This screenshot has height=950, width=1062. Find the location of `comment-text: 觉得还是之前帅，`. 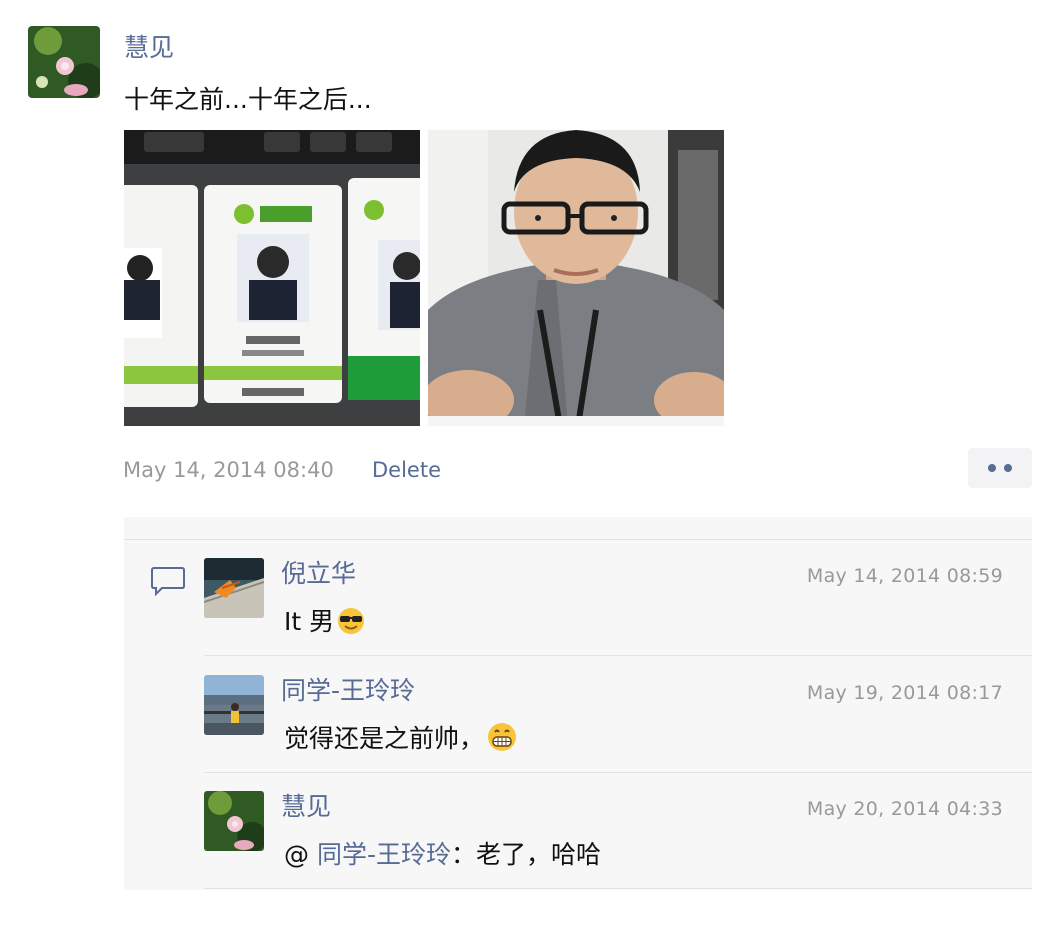

comment-text: 觉得还是之前帅， is located at coordinates (401, 742).